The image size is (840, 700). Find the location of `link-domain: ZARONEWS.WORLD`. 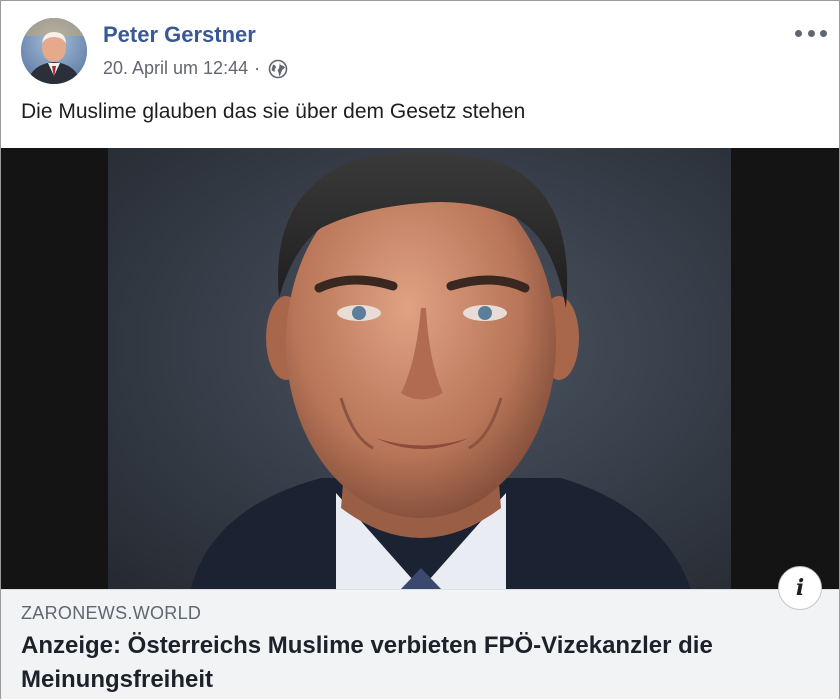

link-domain: ZARONEWS.WORLD is located at coordinates (111, 613).